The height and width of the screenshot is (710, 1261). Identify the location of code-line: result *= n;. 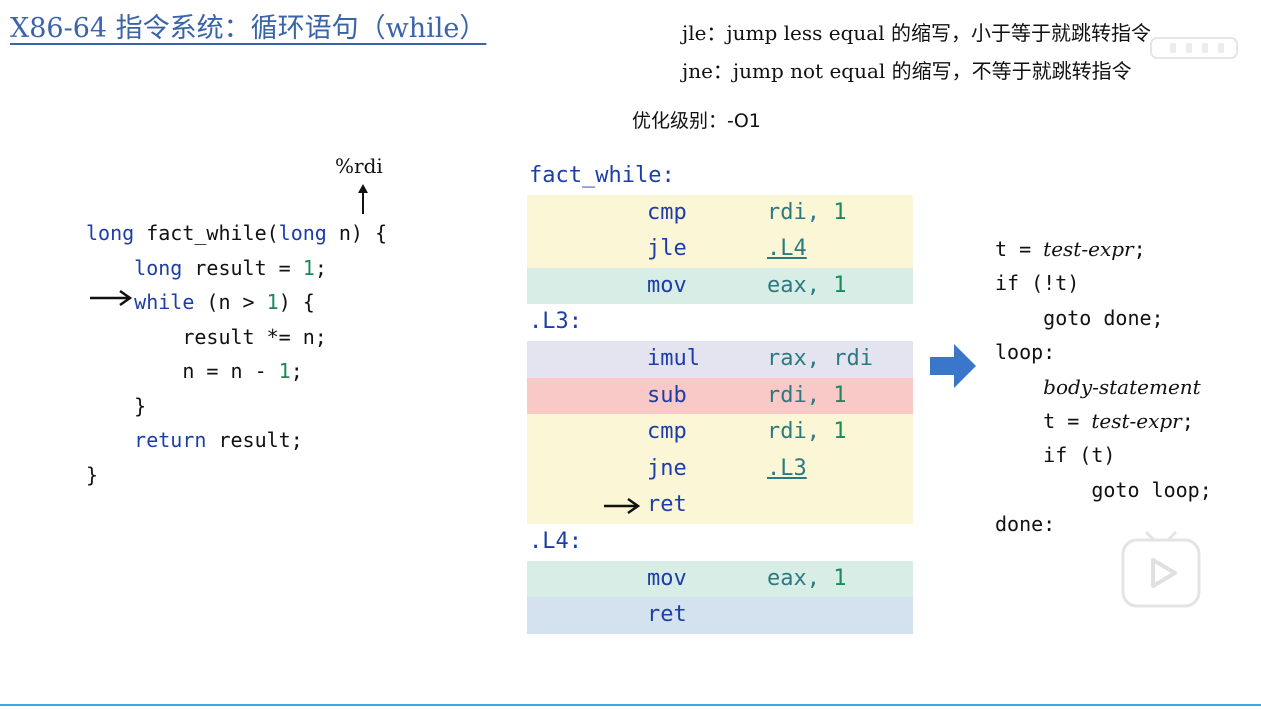
(206, 336).